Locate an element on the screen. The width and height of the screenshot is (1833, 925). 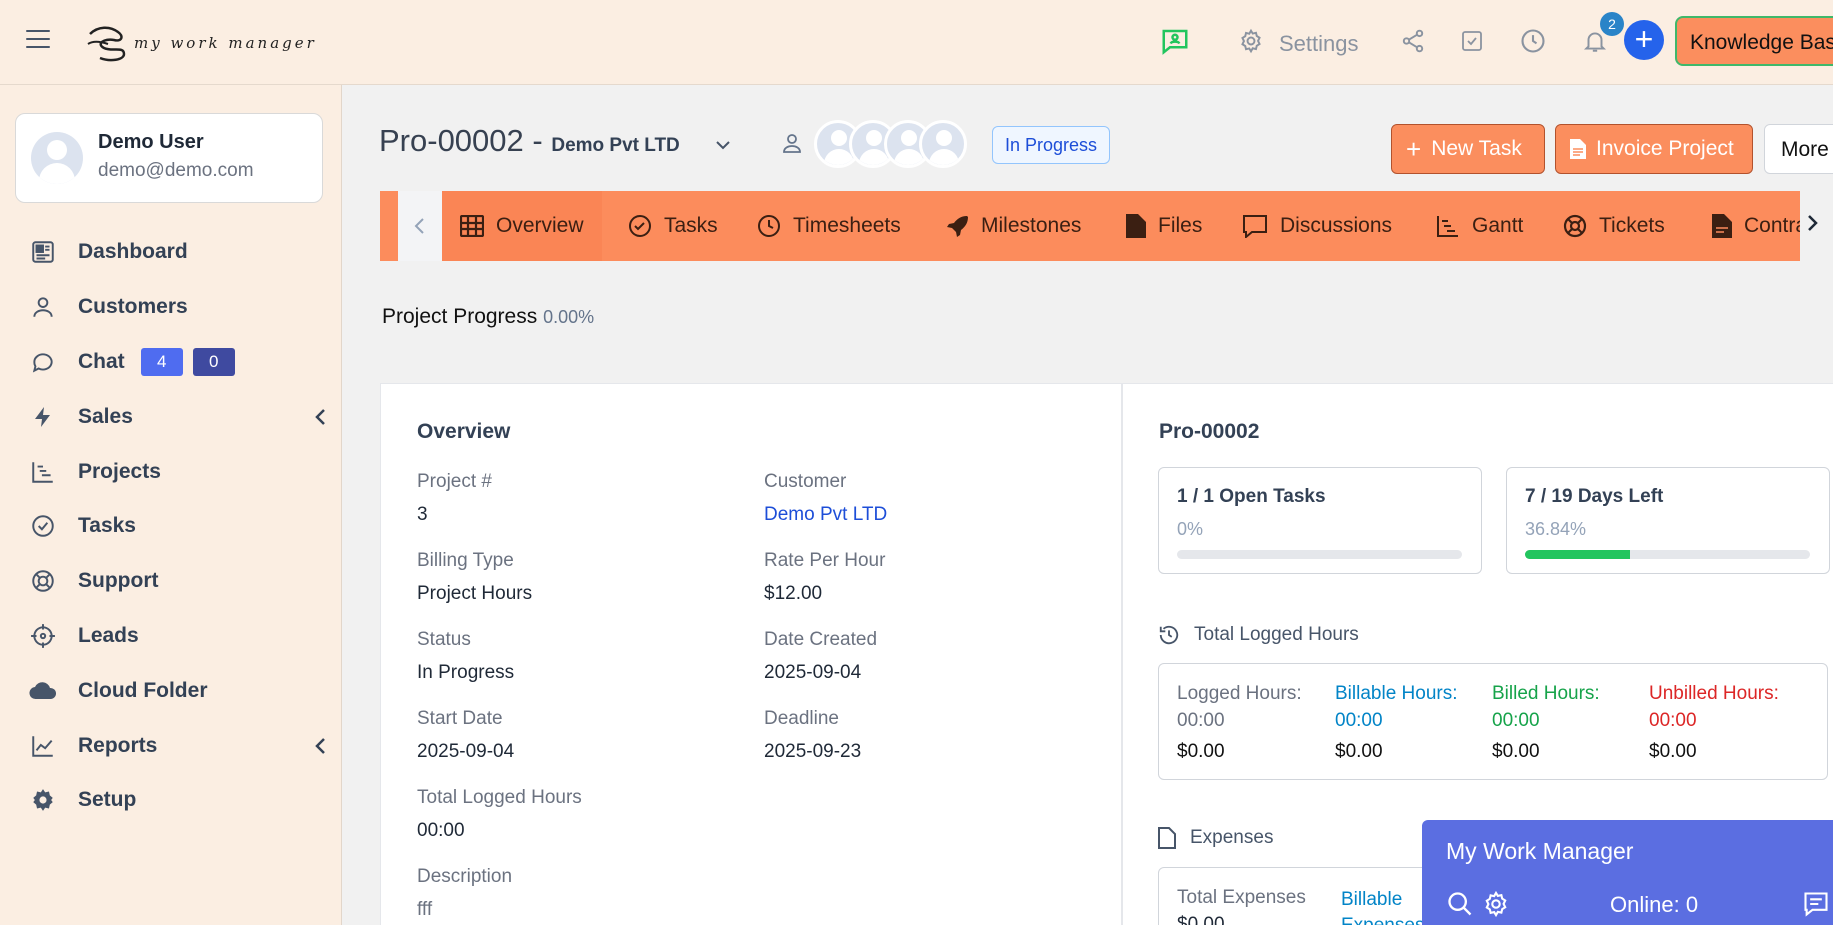
new-task-button: + New Task is located at coordinates (1468, 149).